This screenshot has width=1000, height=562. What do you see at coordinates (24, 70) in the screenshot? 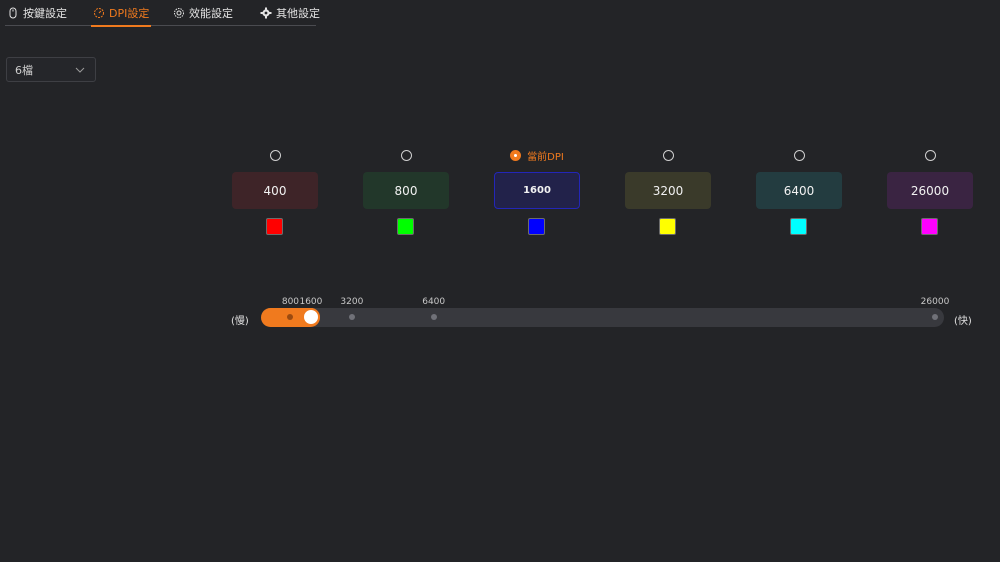
I see `dropdown-value: 6檔` at bounding box center [24, 70].